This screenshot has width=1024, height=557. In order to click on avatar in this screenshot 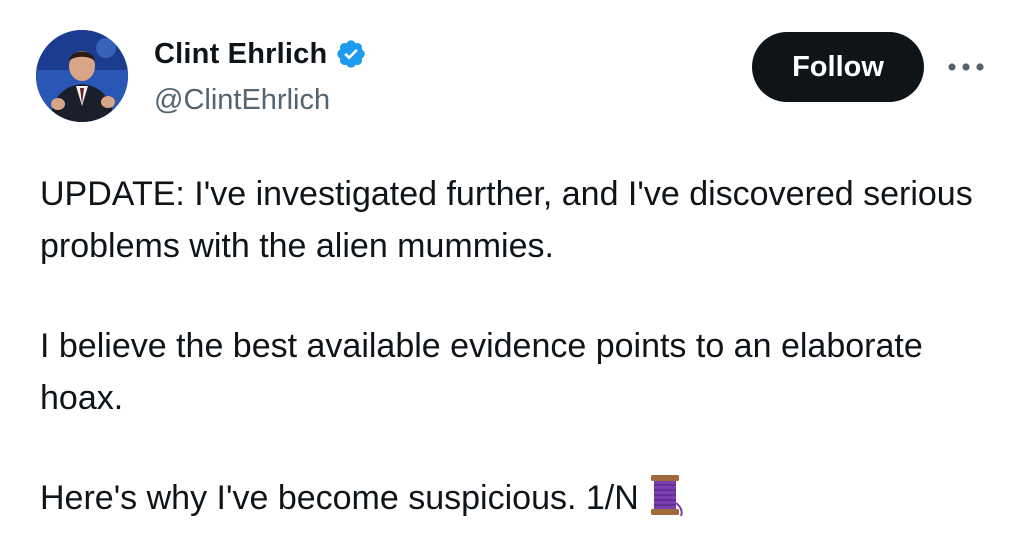, I will do `click(82, 76)`.